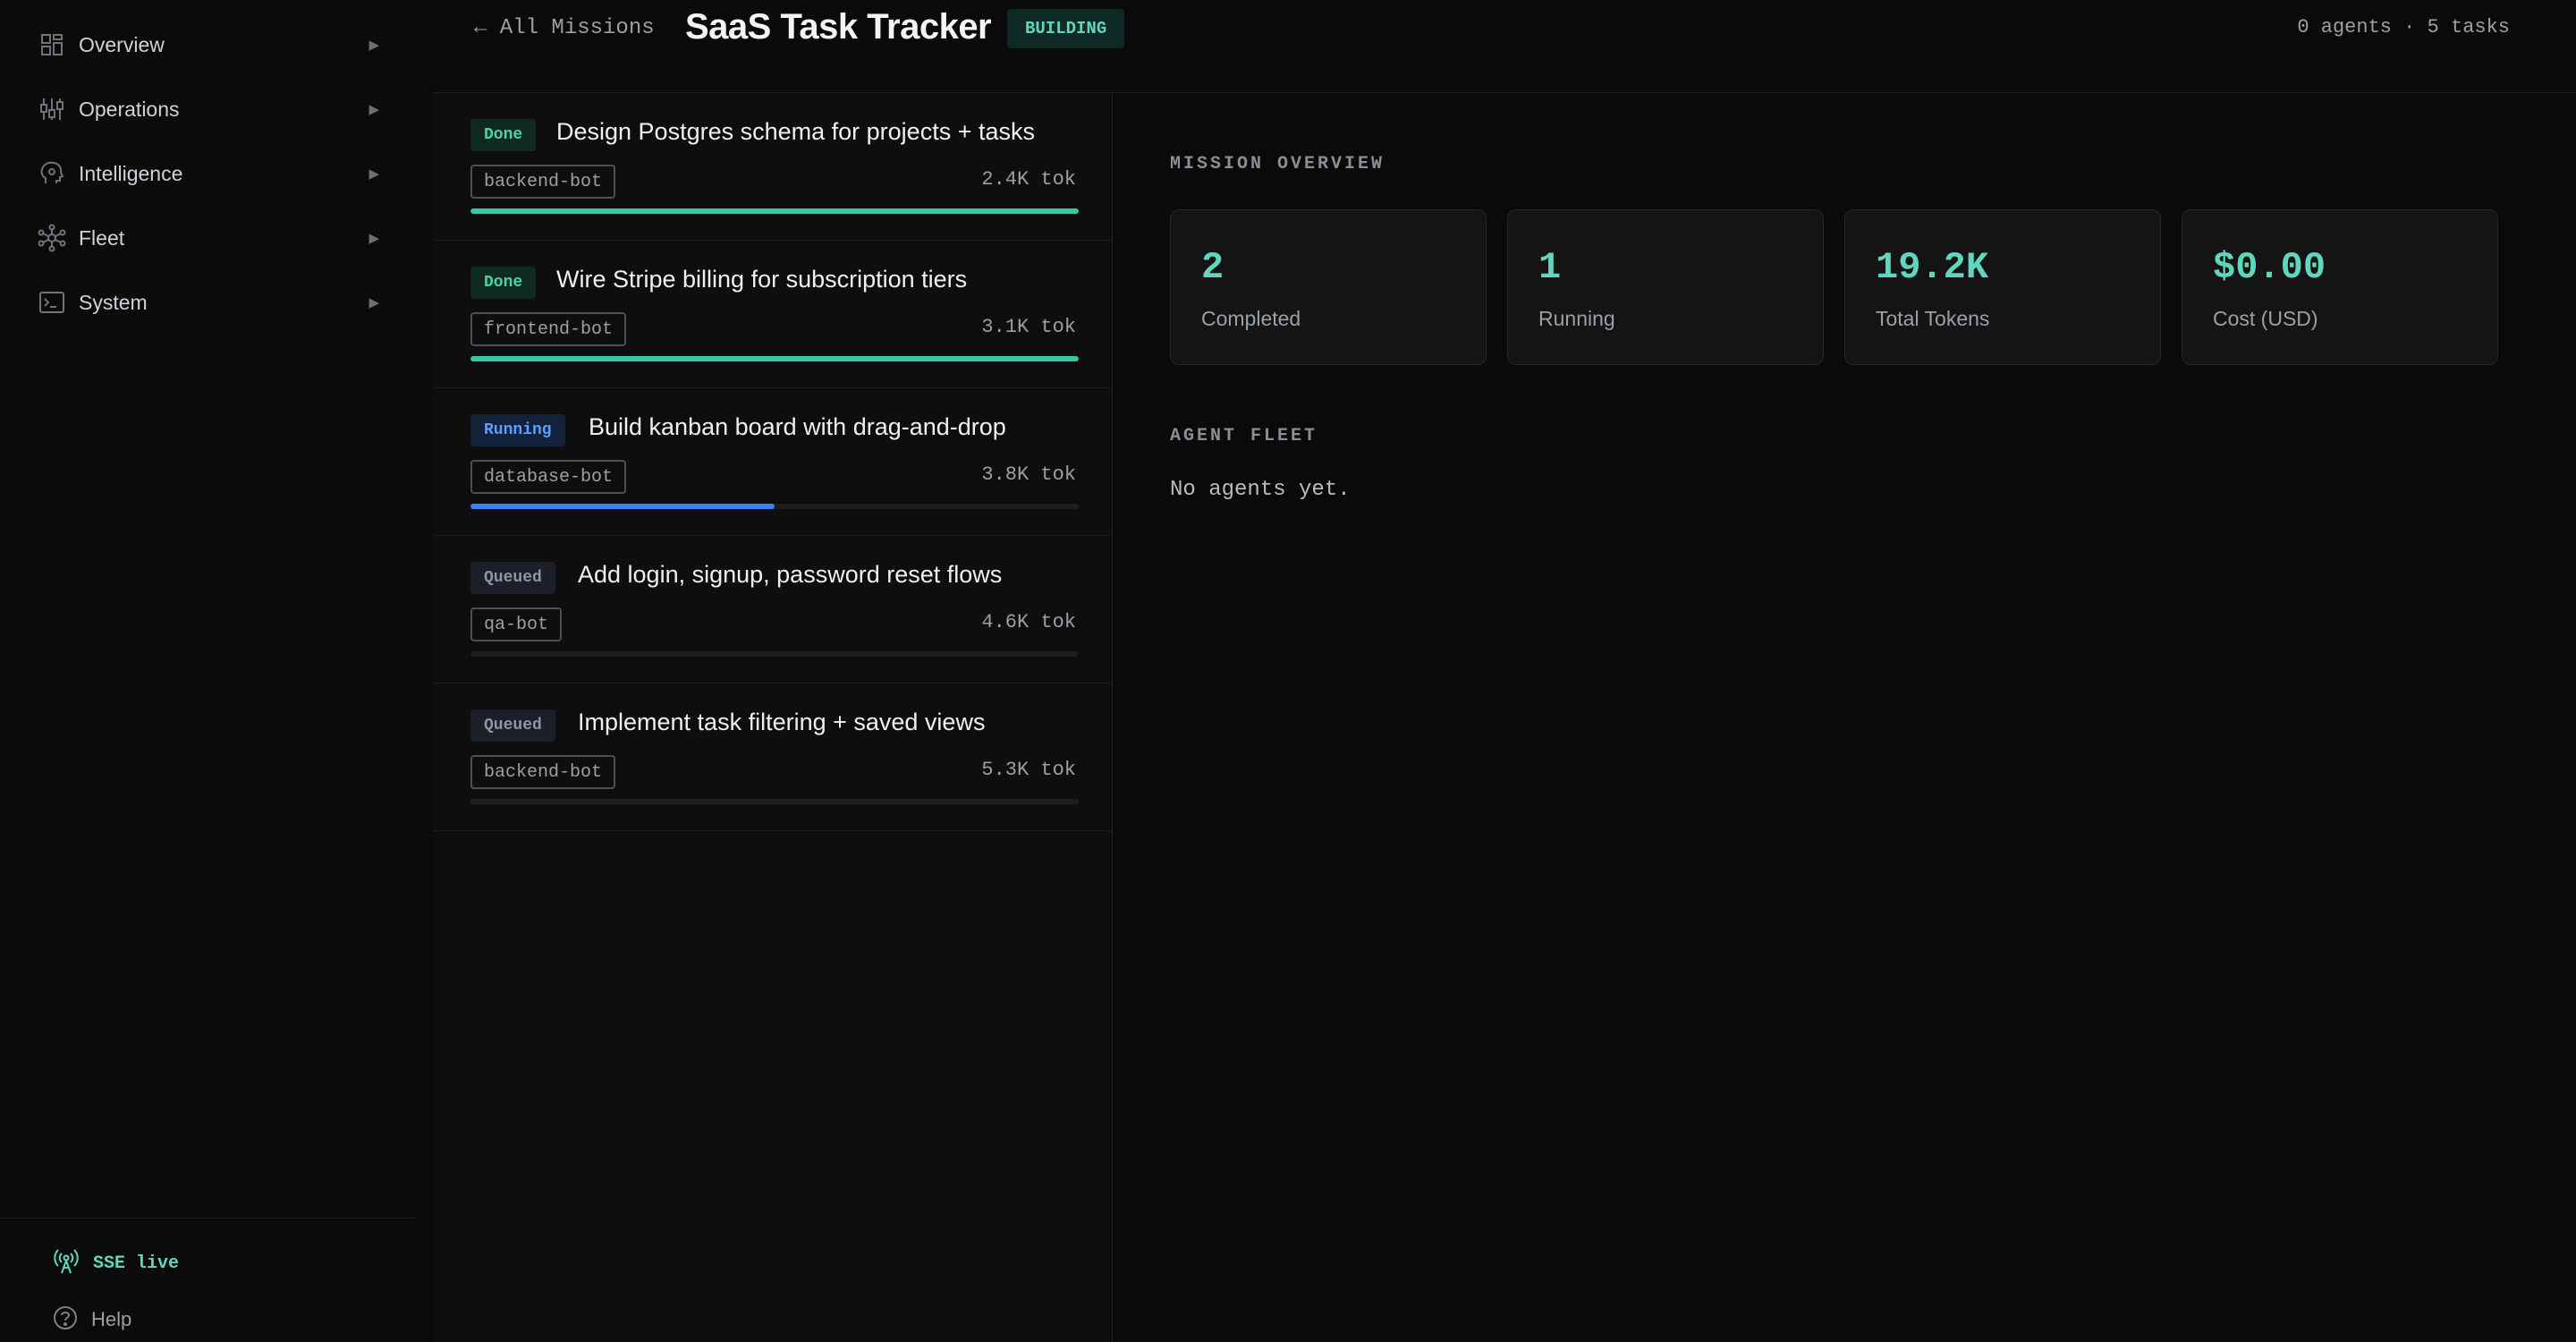 The width and height of the screenshot is (2576, 1342). What do you see at coordinates (548, 477) in the screenshot?
I see `task-agent-tag: database-bot` at bounding box center [548, 477].